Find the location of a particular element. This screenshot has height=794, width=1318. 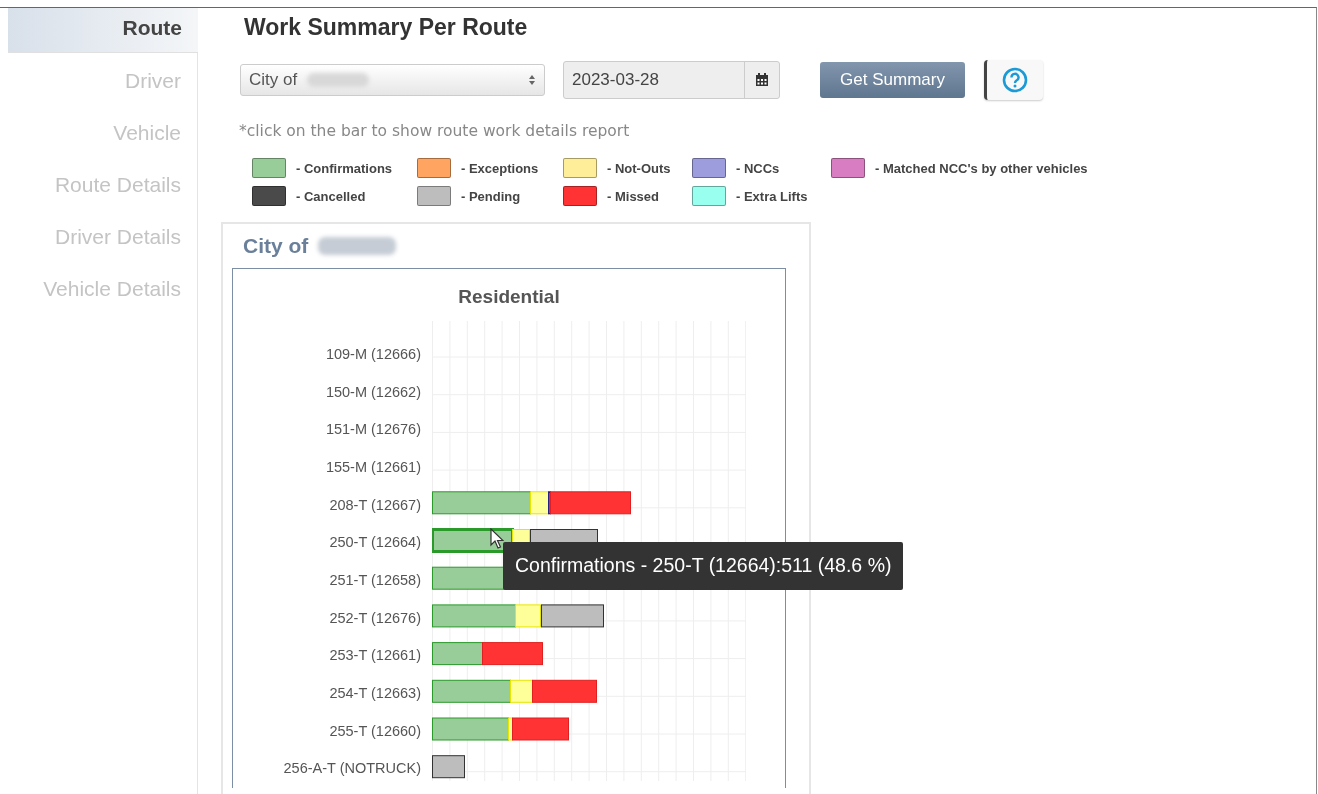

row-label: 250-T (12664) is located at coordinates (375, 542).